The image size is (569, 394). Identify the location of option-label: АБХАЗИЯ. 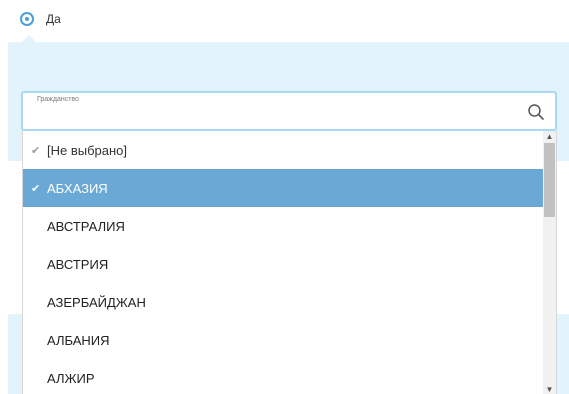
(77, 188).